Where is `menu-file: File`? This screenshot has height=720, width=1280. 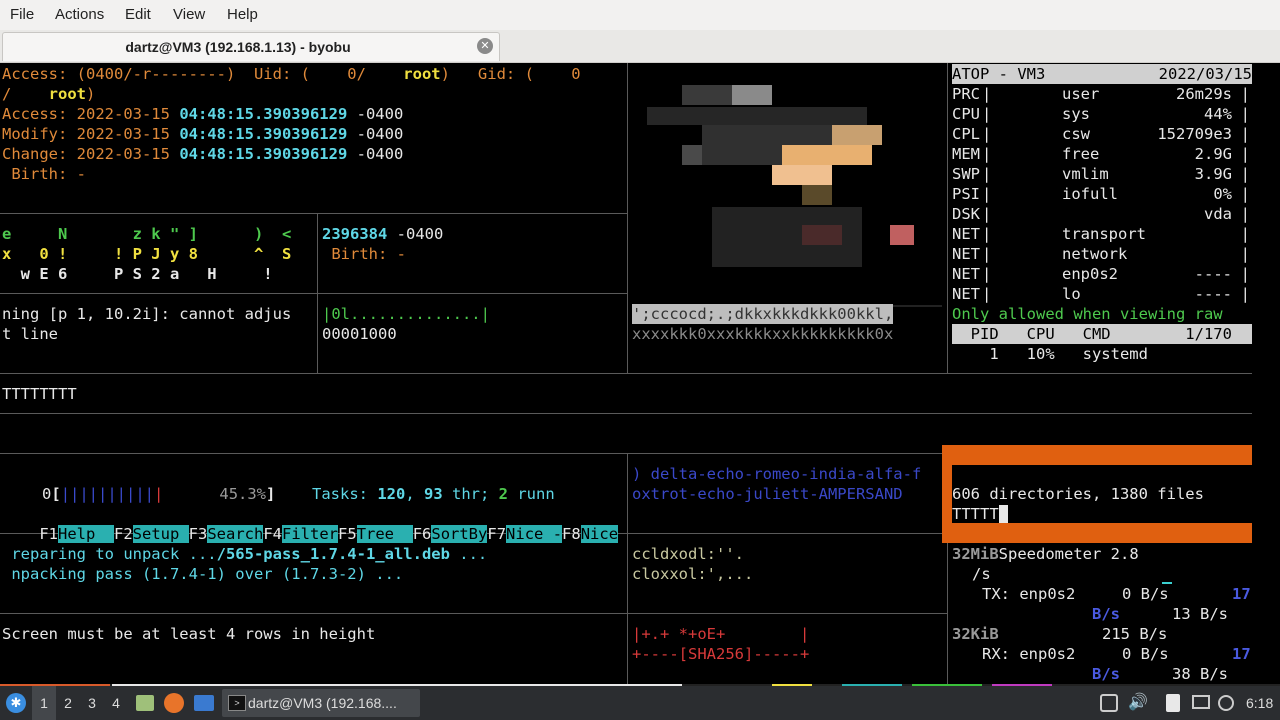
menu-file: File is located at coordinates (22, 14).